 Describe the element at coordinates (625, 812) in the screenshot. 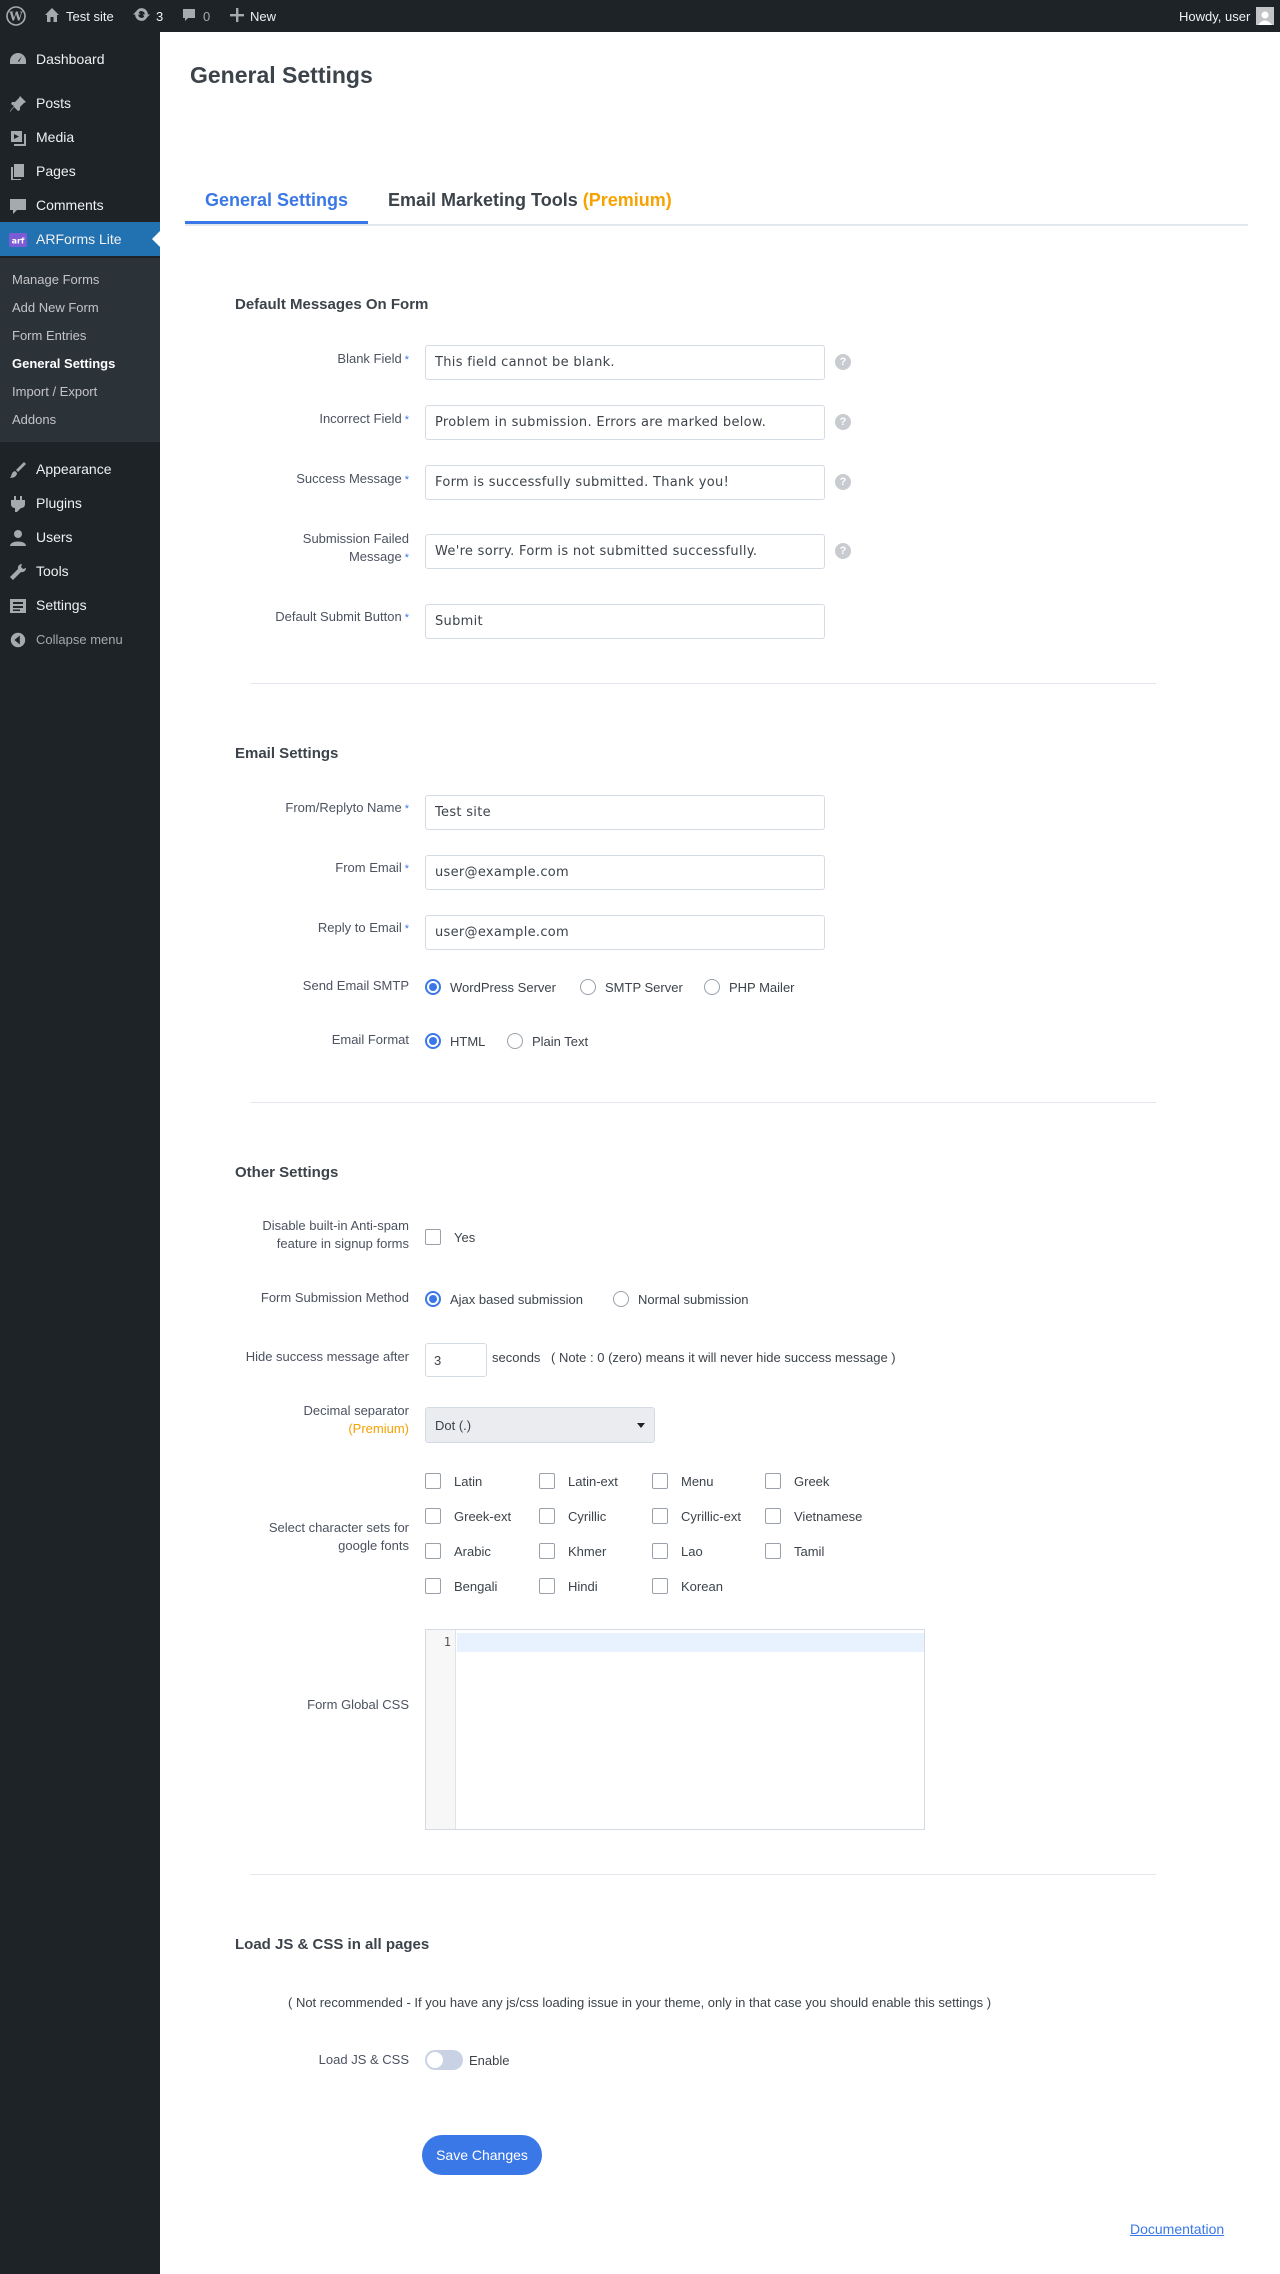

I see `from-name-input: Test site` at that location.